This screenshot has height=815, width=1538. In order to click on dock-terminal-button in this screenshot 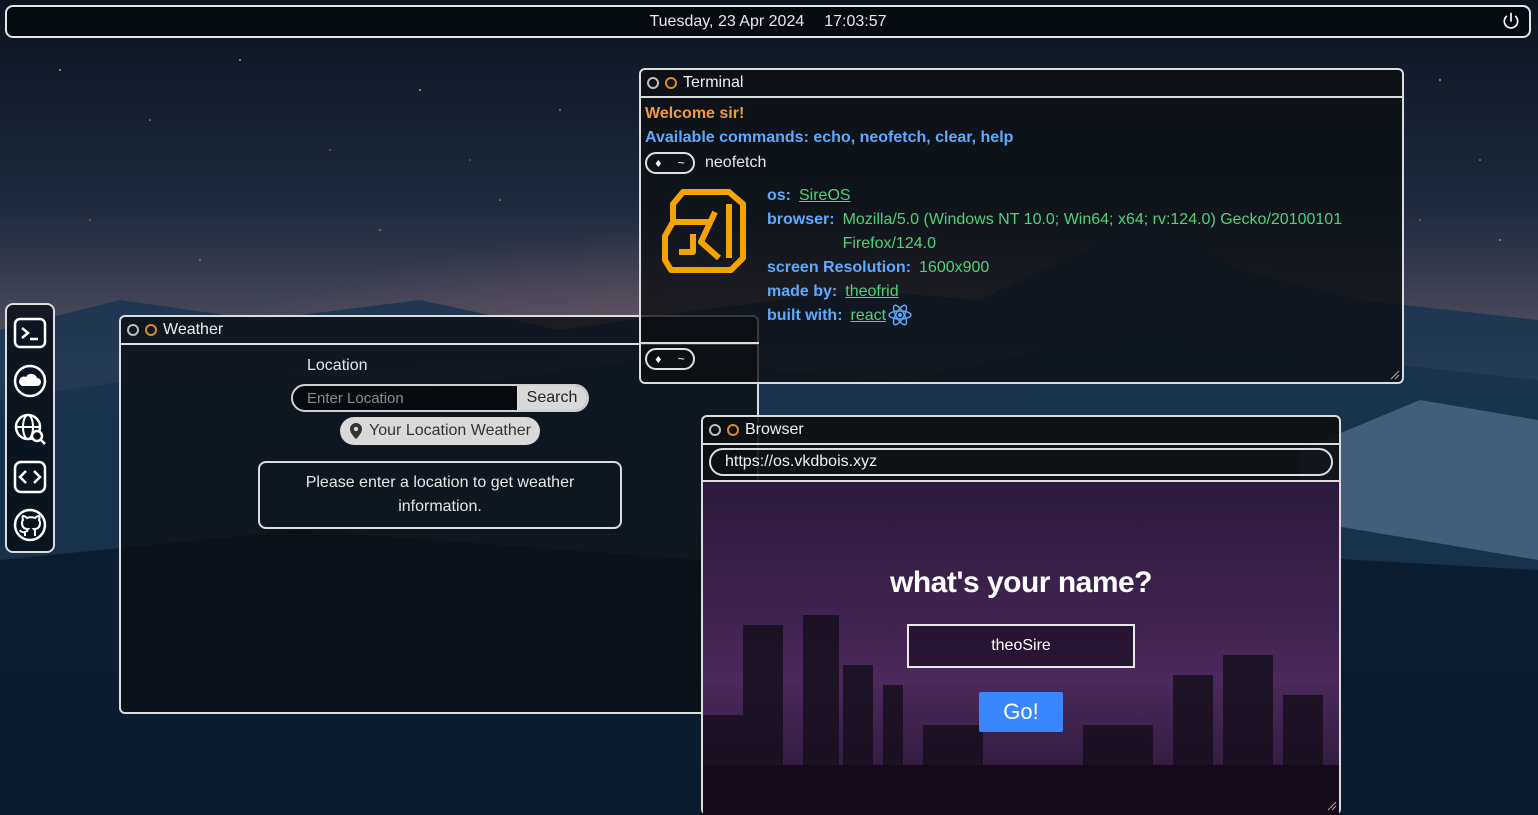, I will do `click(30, 333)`.